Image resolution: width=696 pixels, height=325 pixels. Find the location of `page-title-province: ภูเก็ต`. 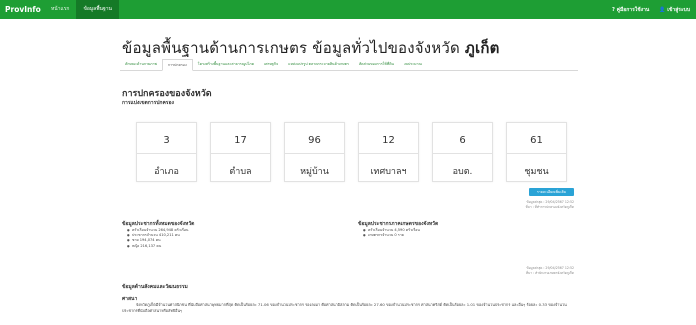

page-title-province: ภูเก็ต is located at coordinates (482, 48).